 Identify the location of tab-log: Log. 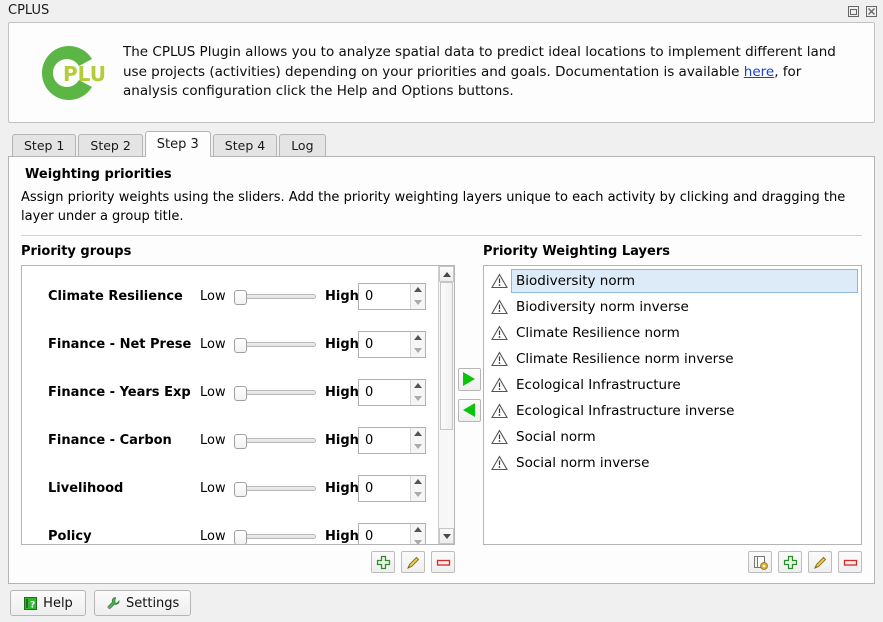
(302, 145).